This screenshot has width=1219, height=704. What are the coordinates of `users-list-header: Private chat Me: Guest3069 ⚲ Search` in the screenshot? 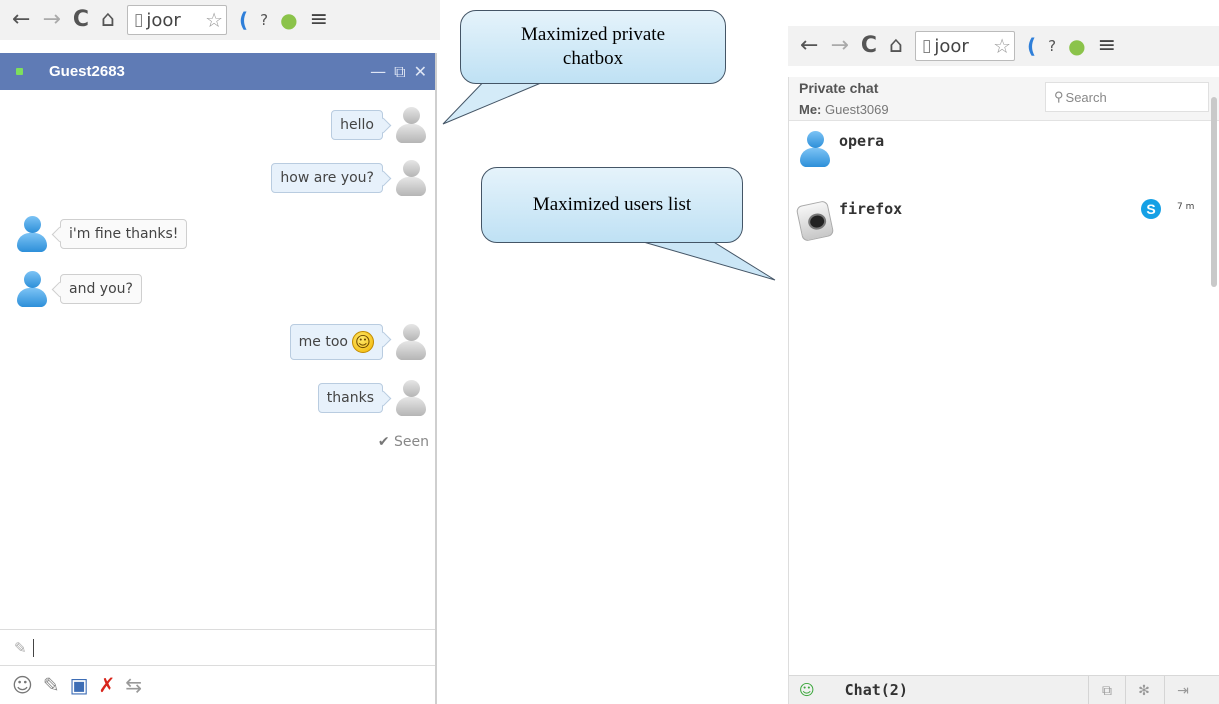 It's located at (1004, 99).